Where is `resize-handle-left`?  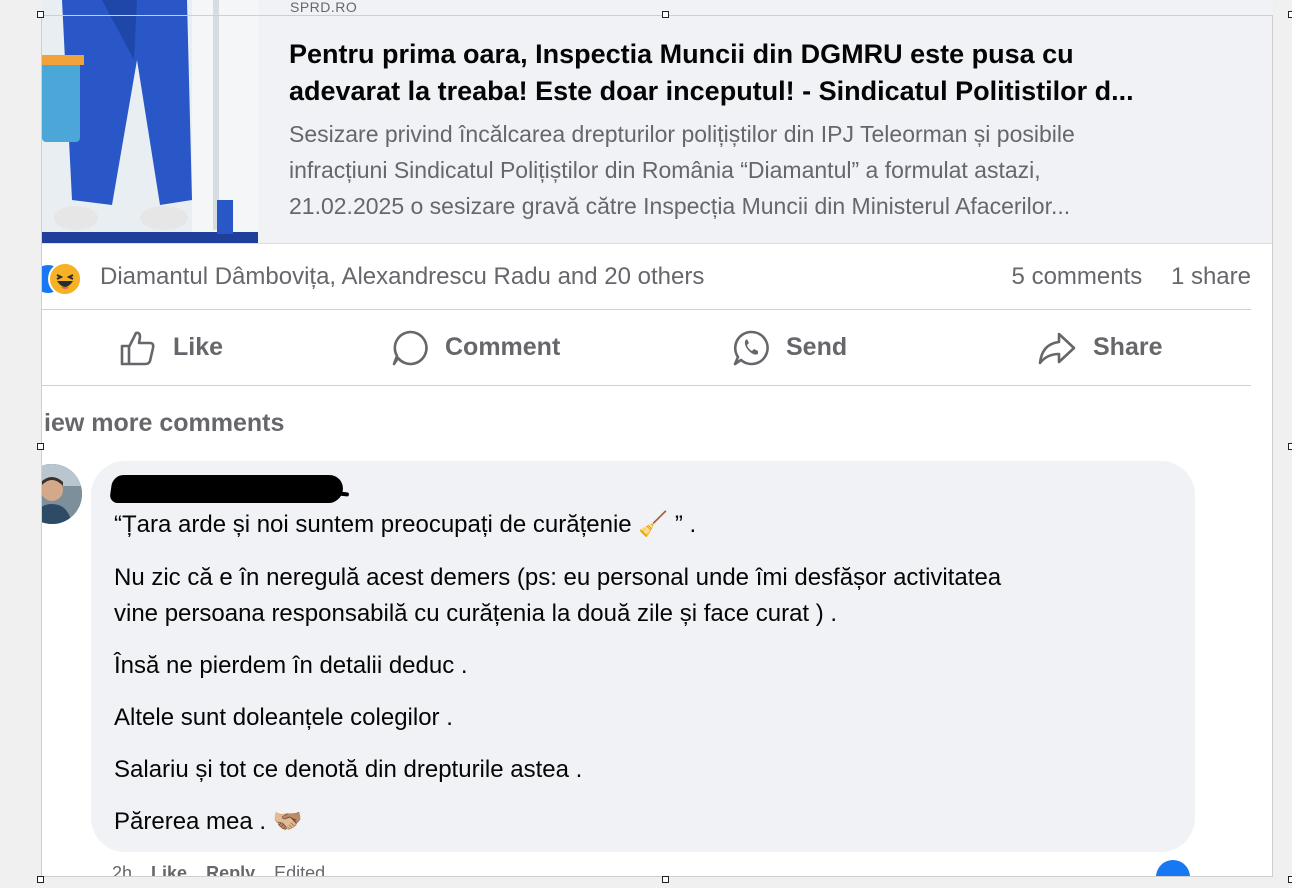
resize-handle-left is located at coordinates (40, 446).